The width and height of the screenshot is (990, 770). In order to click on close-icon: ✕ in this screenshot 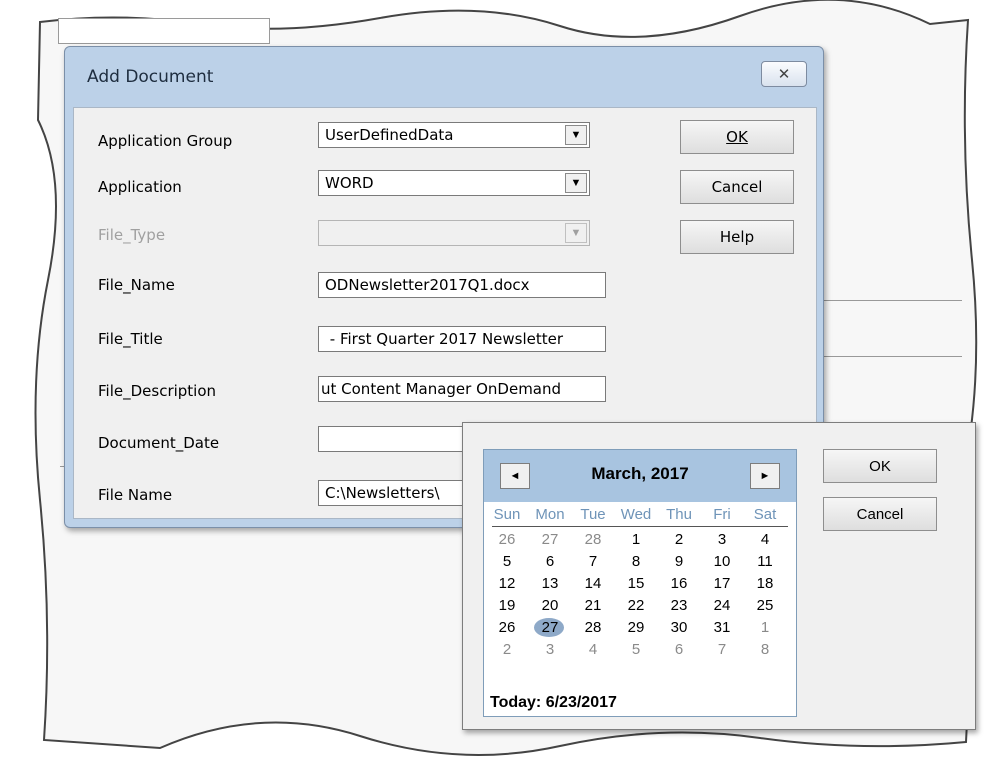, I will do `click(784, 74)`.